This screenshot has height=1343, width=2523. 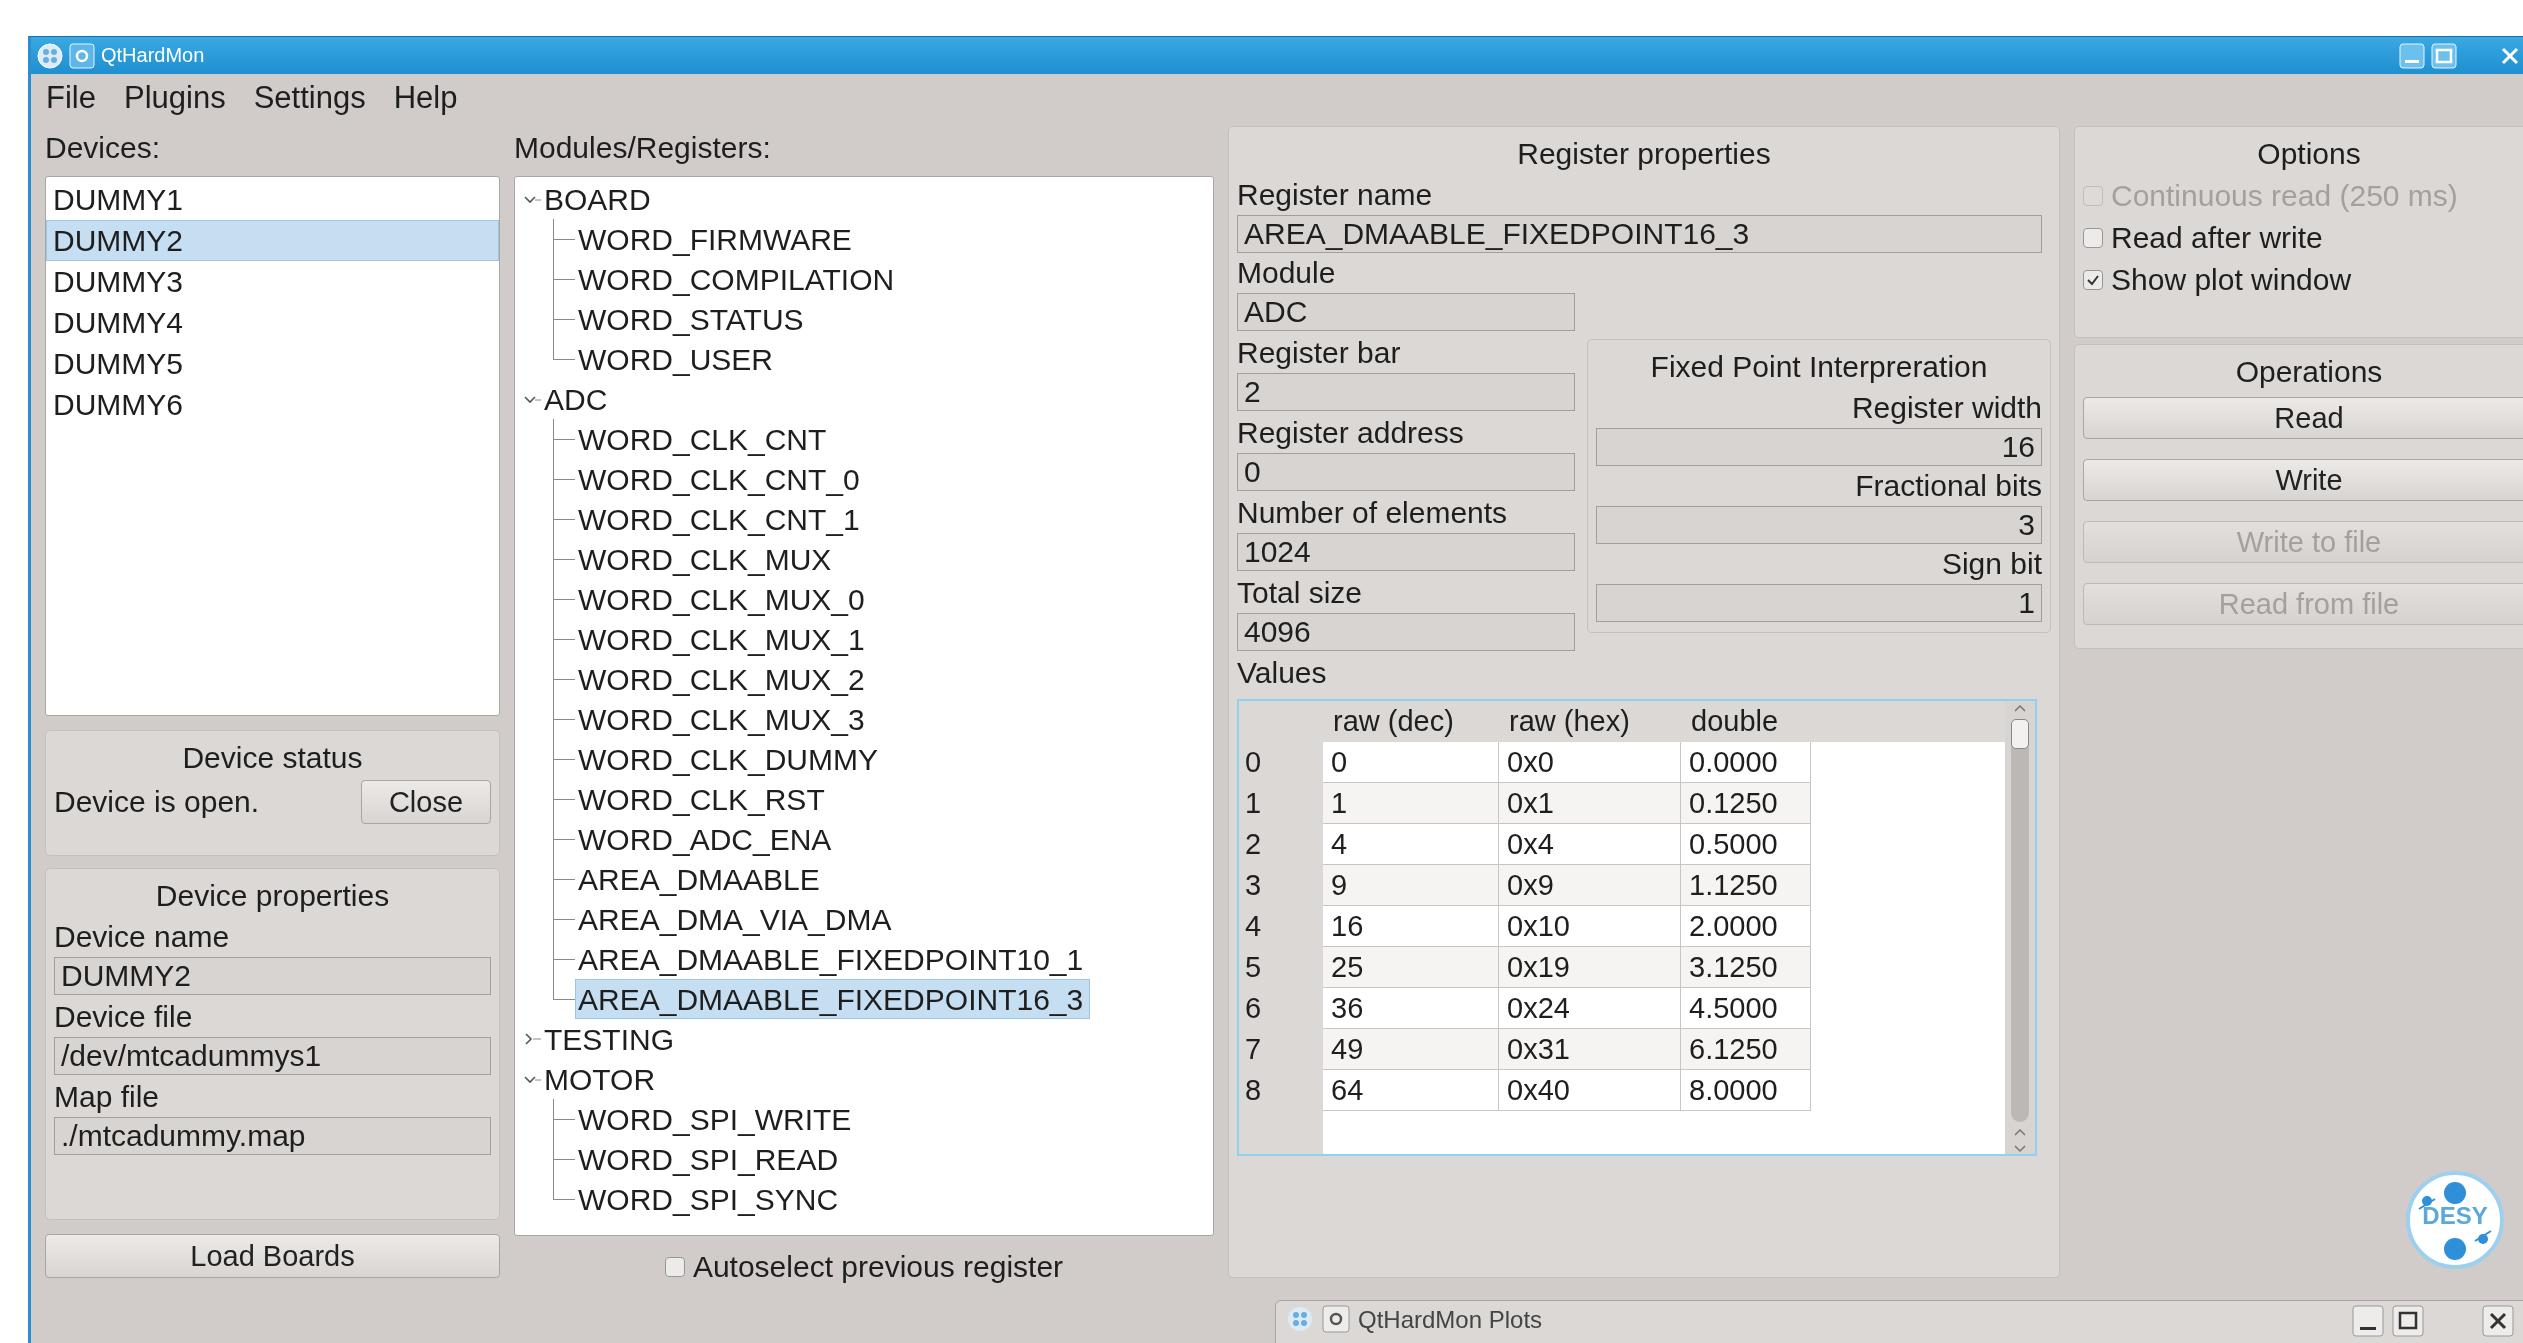 What do you see at coordinates (1746, 885) in the screenshot?
I see `table-cell: 1.1250` at bounding box center [1746, 885].